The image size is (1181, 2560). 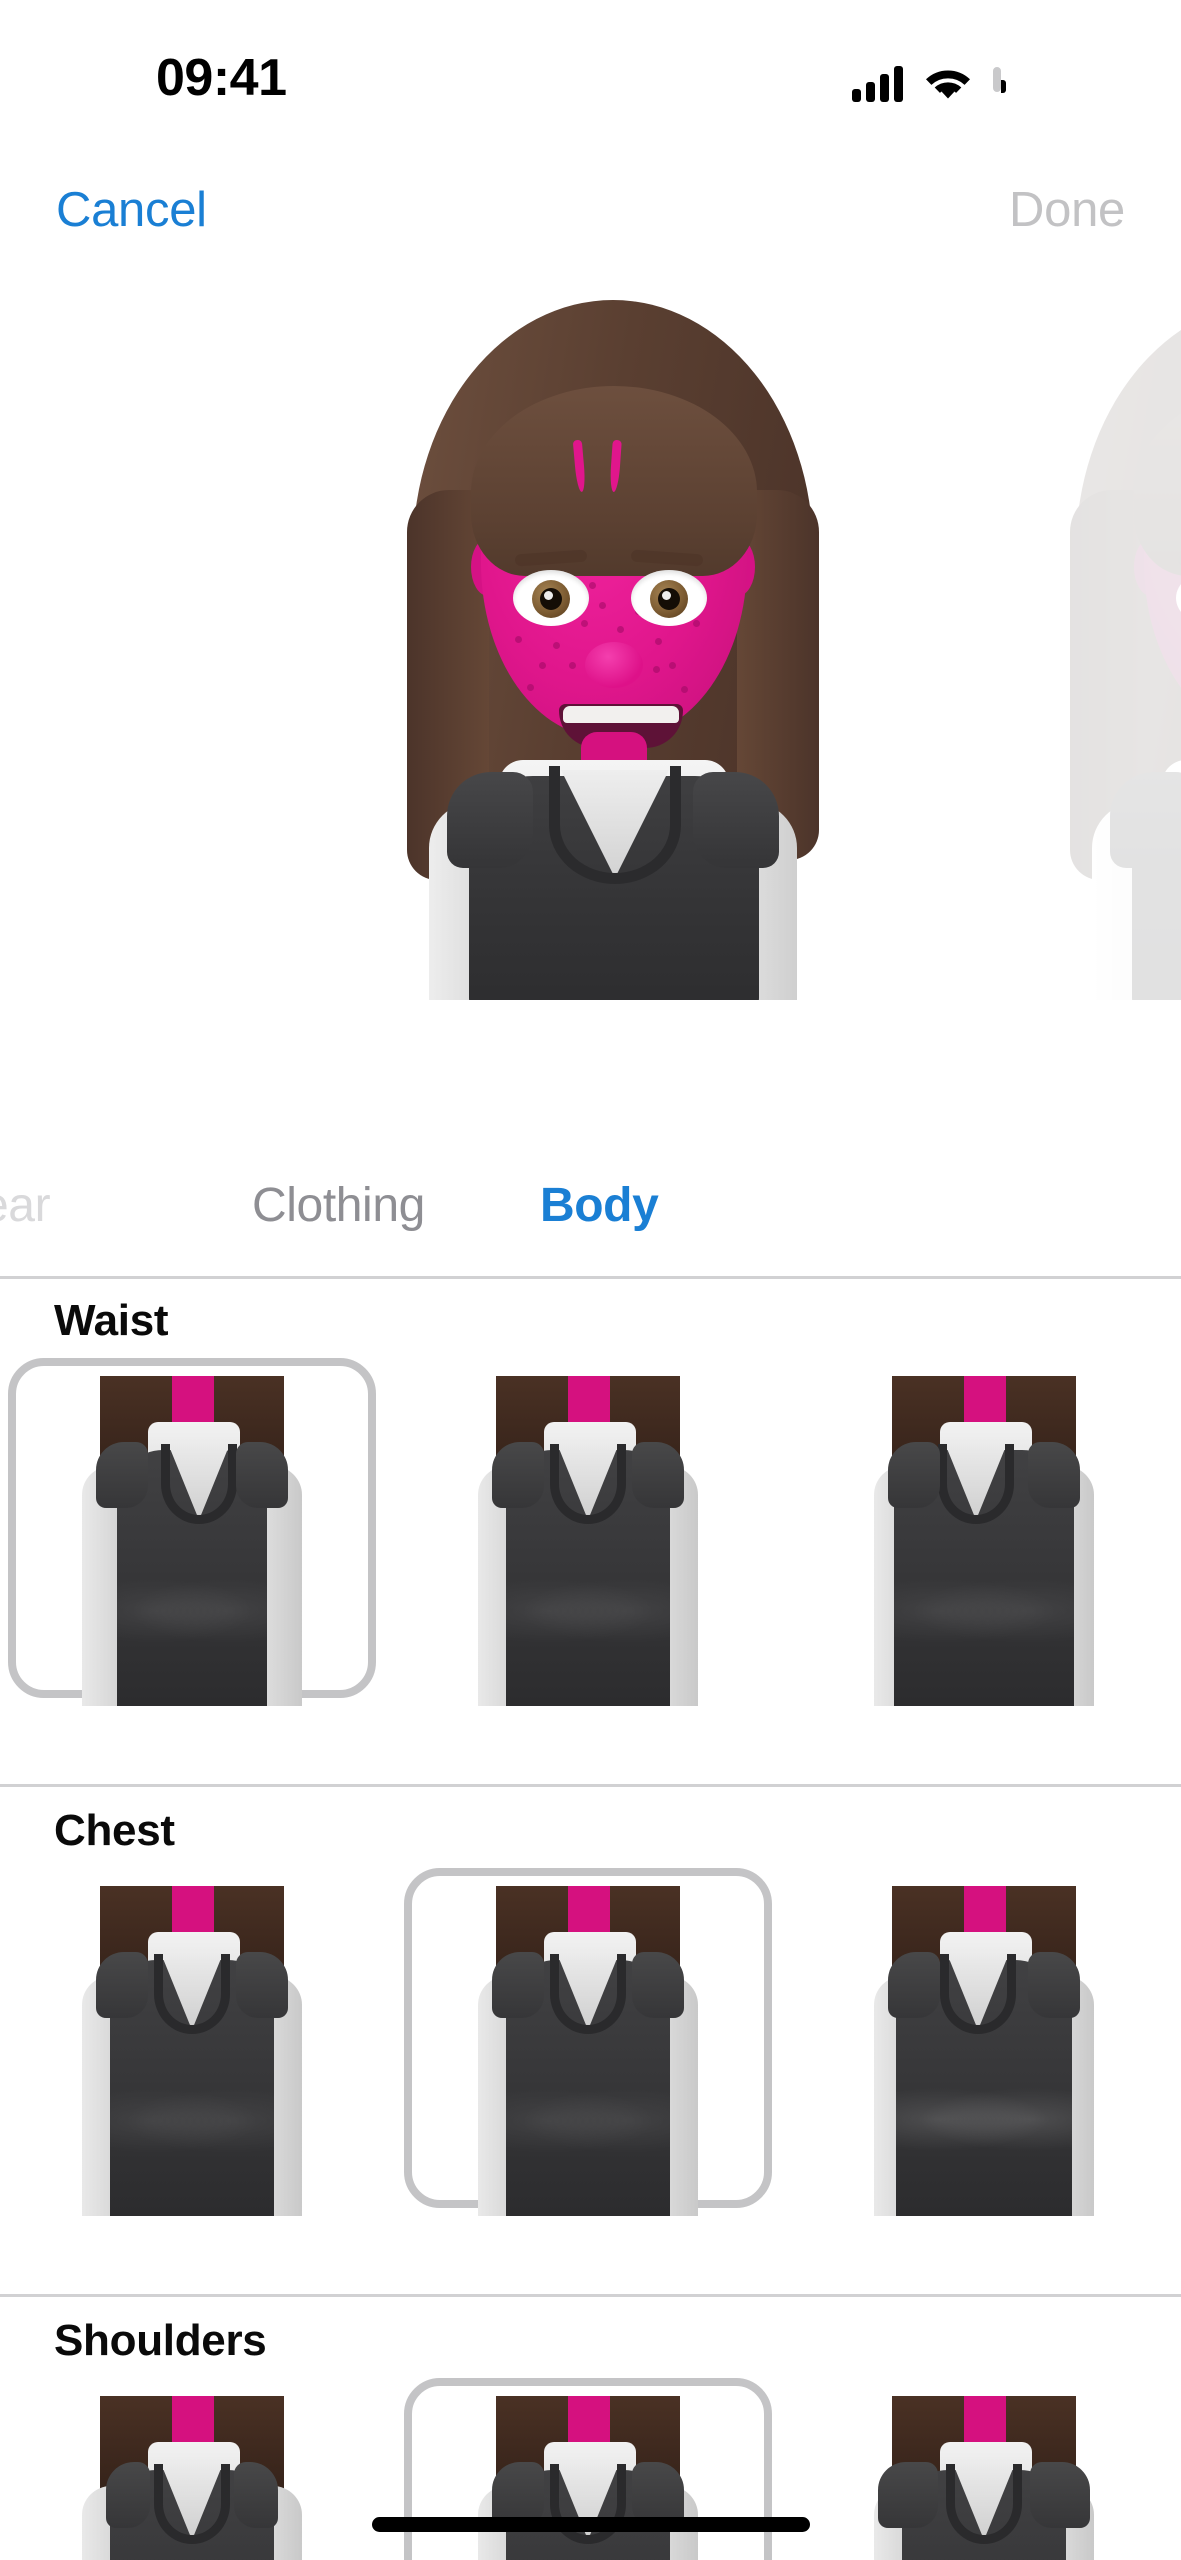 I want to click on done-button: Done, so click(x=1067, y=210).